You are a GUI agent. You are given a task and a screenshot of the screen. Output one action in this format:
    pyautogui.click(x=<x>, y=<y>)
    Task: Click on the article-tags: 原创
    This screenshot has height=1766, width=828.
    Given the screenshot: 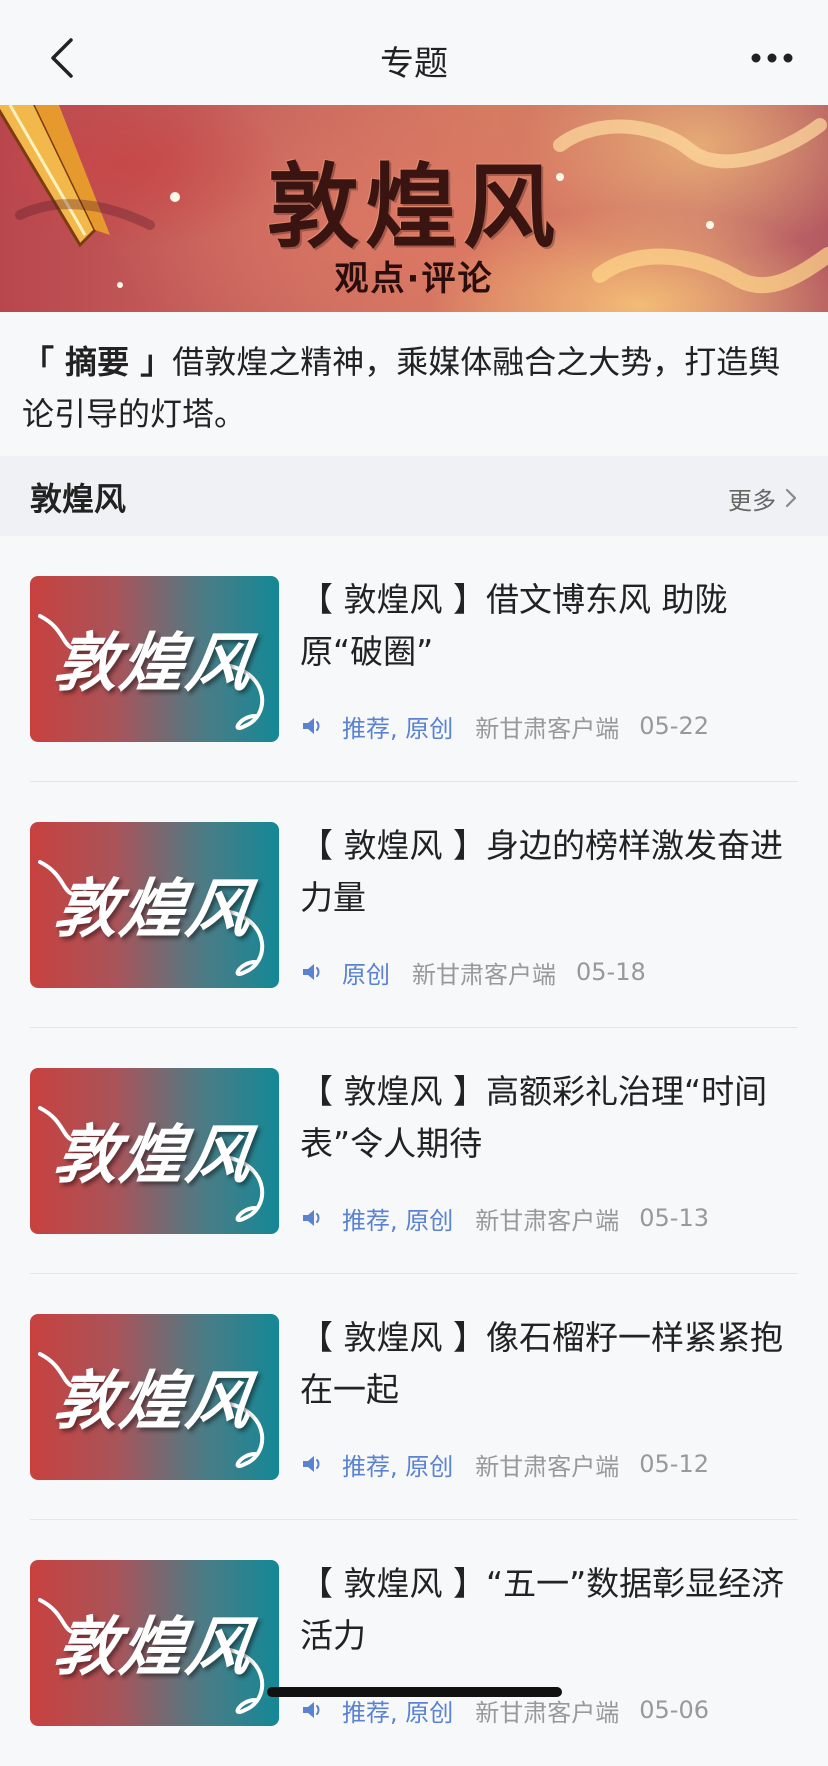 What is the action you would take?
    pyautogui.click(x=366, y=974)
    